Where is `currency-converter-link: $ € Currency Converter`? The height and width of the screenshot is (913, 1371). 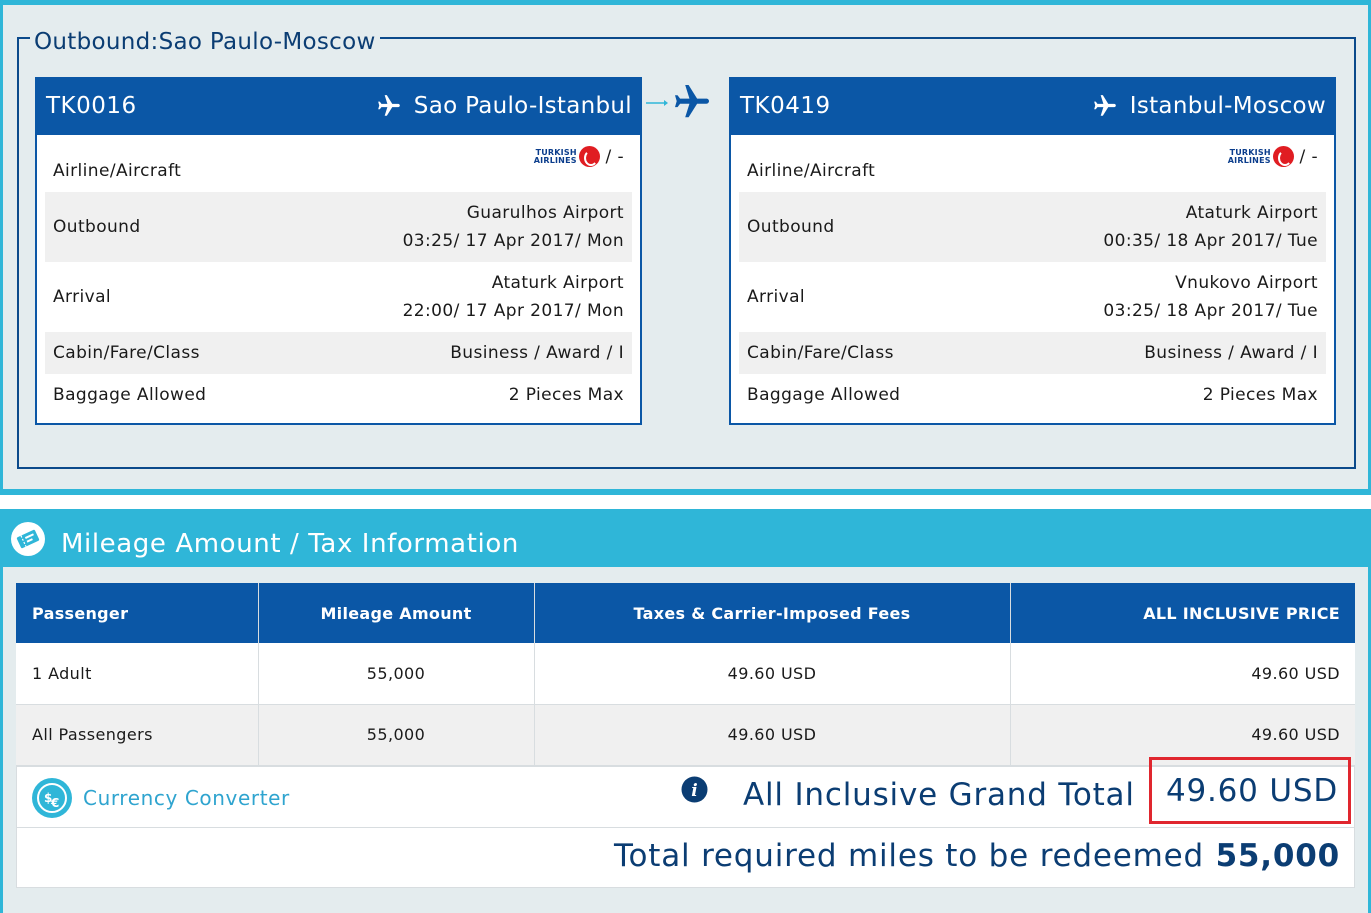 currency-converter-link: $ € Currency Converter is located at coordinates (160, 798).